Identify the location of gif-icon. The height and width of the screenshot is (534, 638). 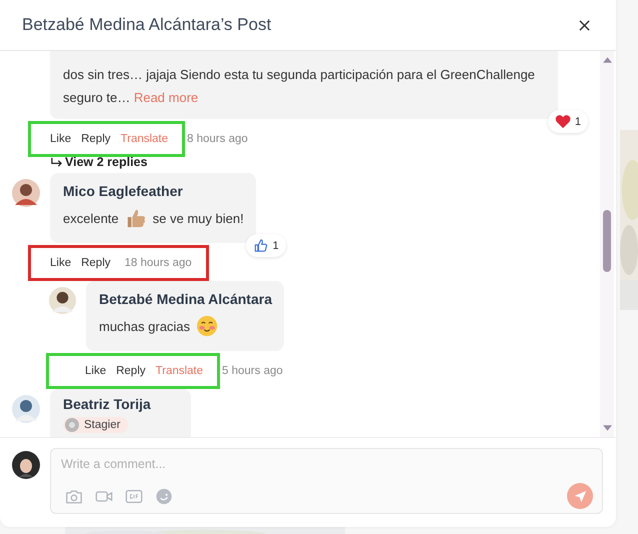
(134, 496).